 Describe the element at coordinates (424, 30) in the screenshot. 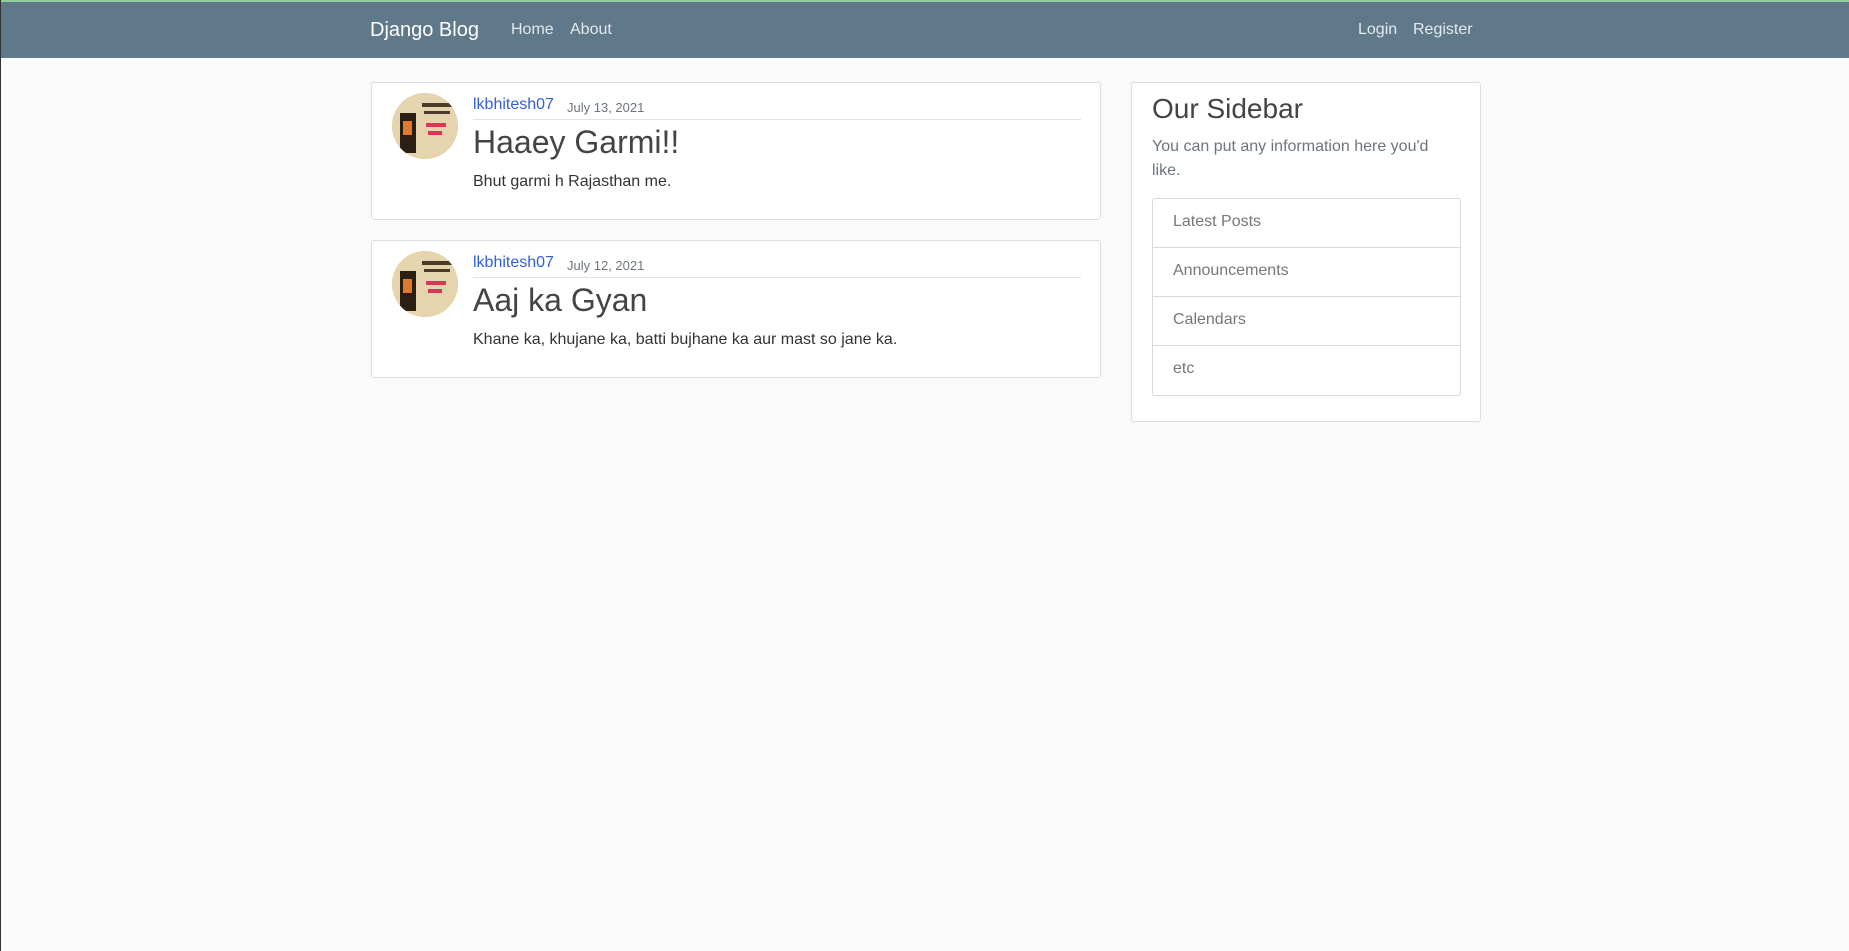

I see `brand-link: Django Blog` at that location.